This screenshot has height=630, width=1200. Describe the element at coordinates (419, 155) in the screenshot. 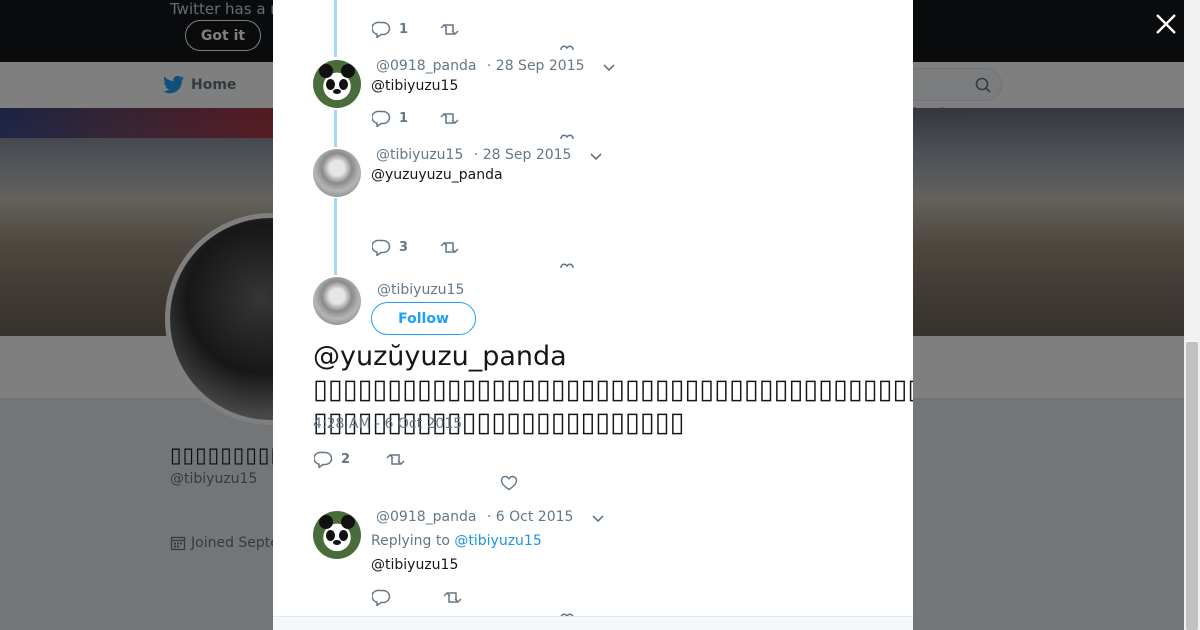

I see `tweet-handle: @tibiyuzu15` at that location.